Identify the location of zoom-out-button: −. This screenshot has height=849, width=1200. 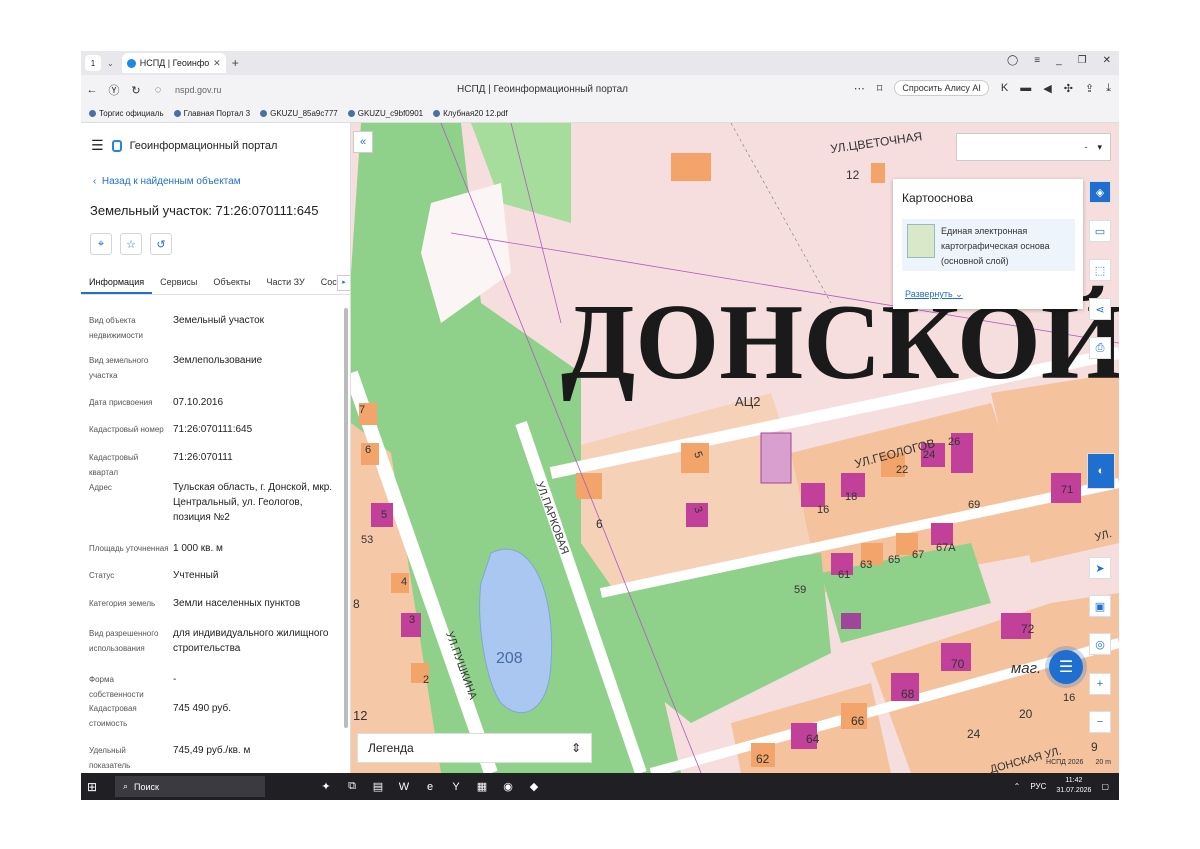
(1100, 722).